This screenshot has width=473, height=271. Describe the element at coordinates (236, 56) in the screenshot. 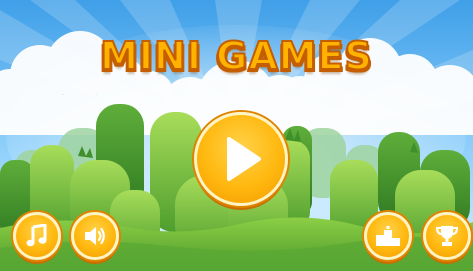

I see `game-title: MINI GAMES` at that location.